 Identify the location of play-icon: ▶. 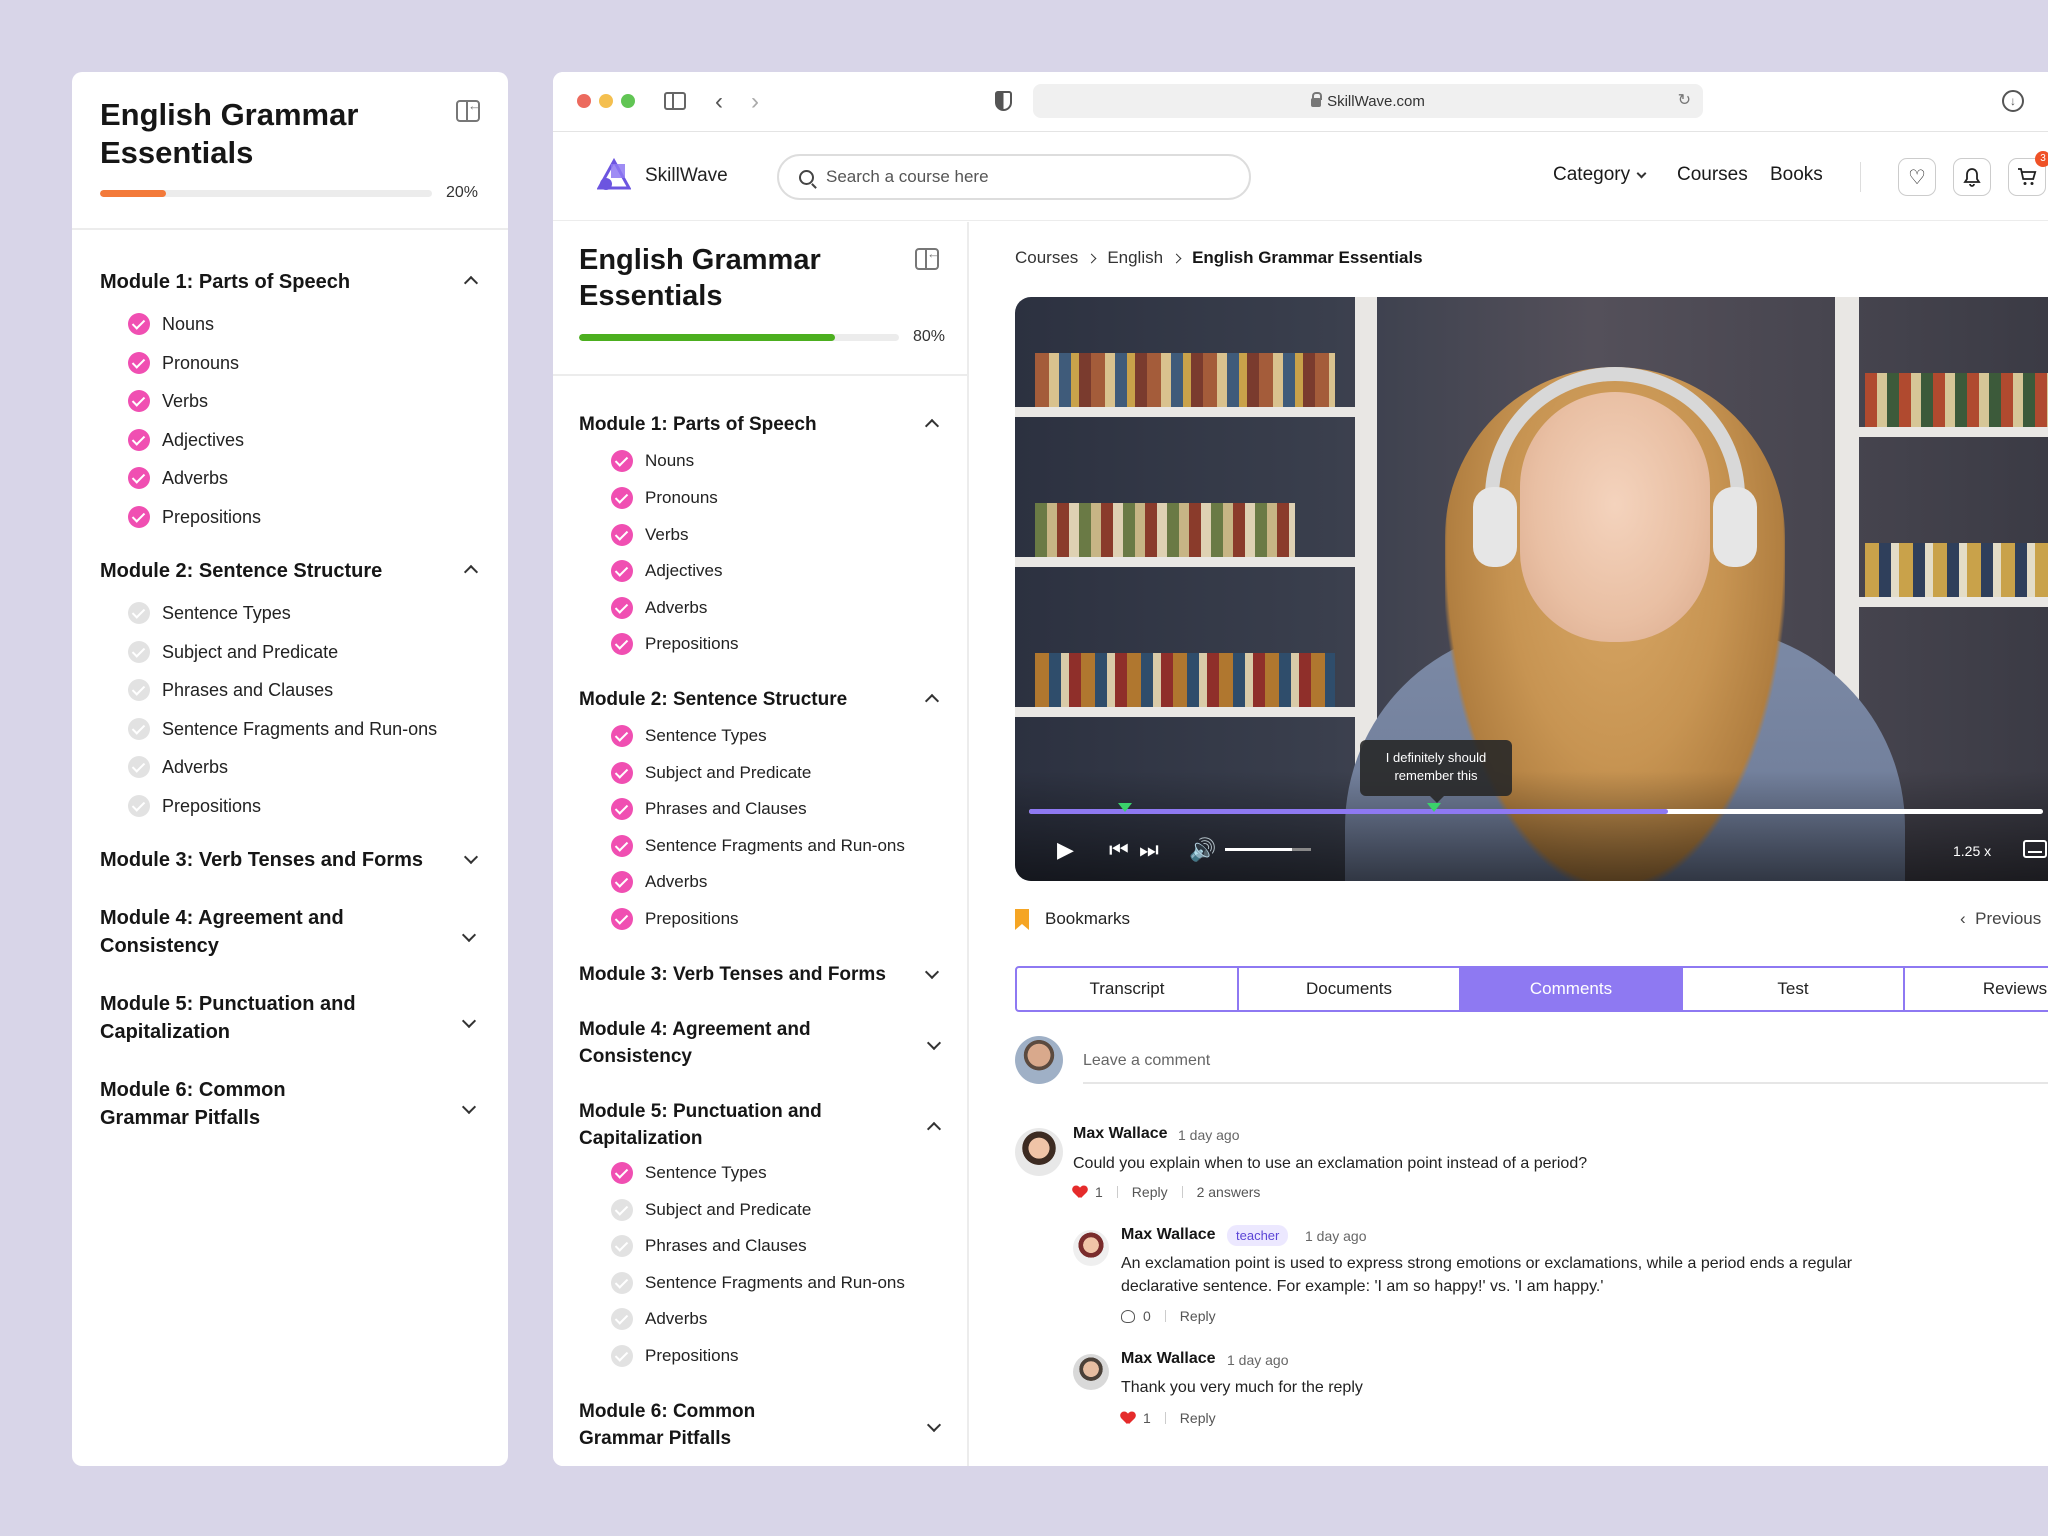
(1065, 850).